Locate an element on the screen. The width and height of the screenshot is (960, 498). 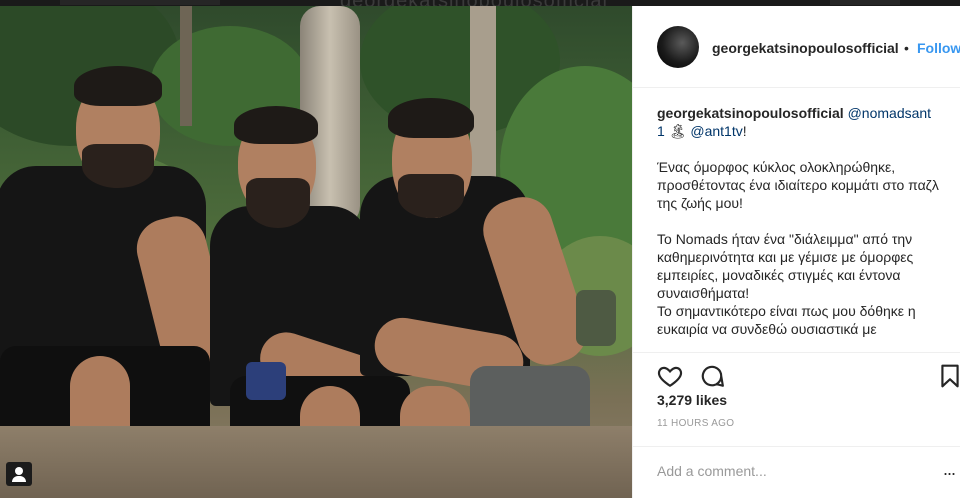
person-2-beard is located at coordinates (278, 203).